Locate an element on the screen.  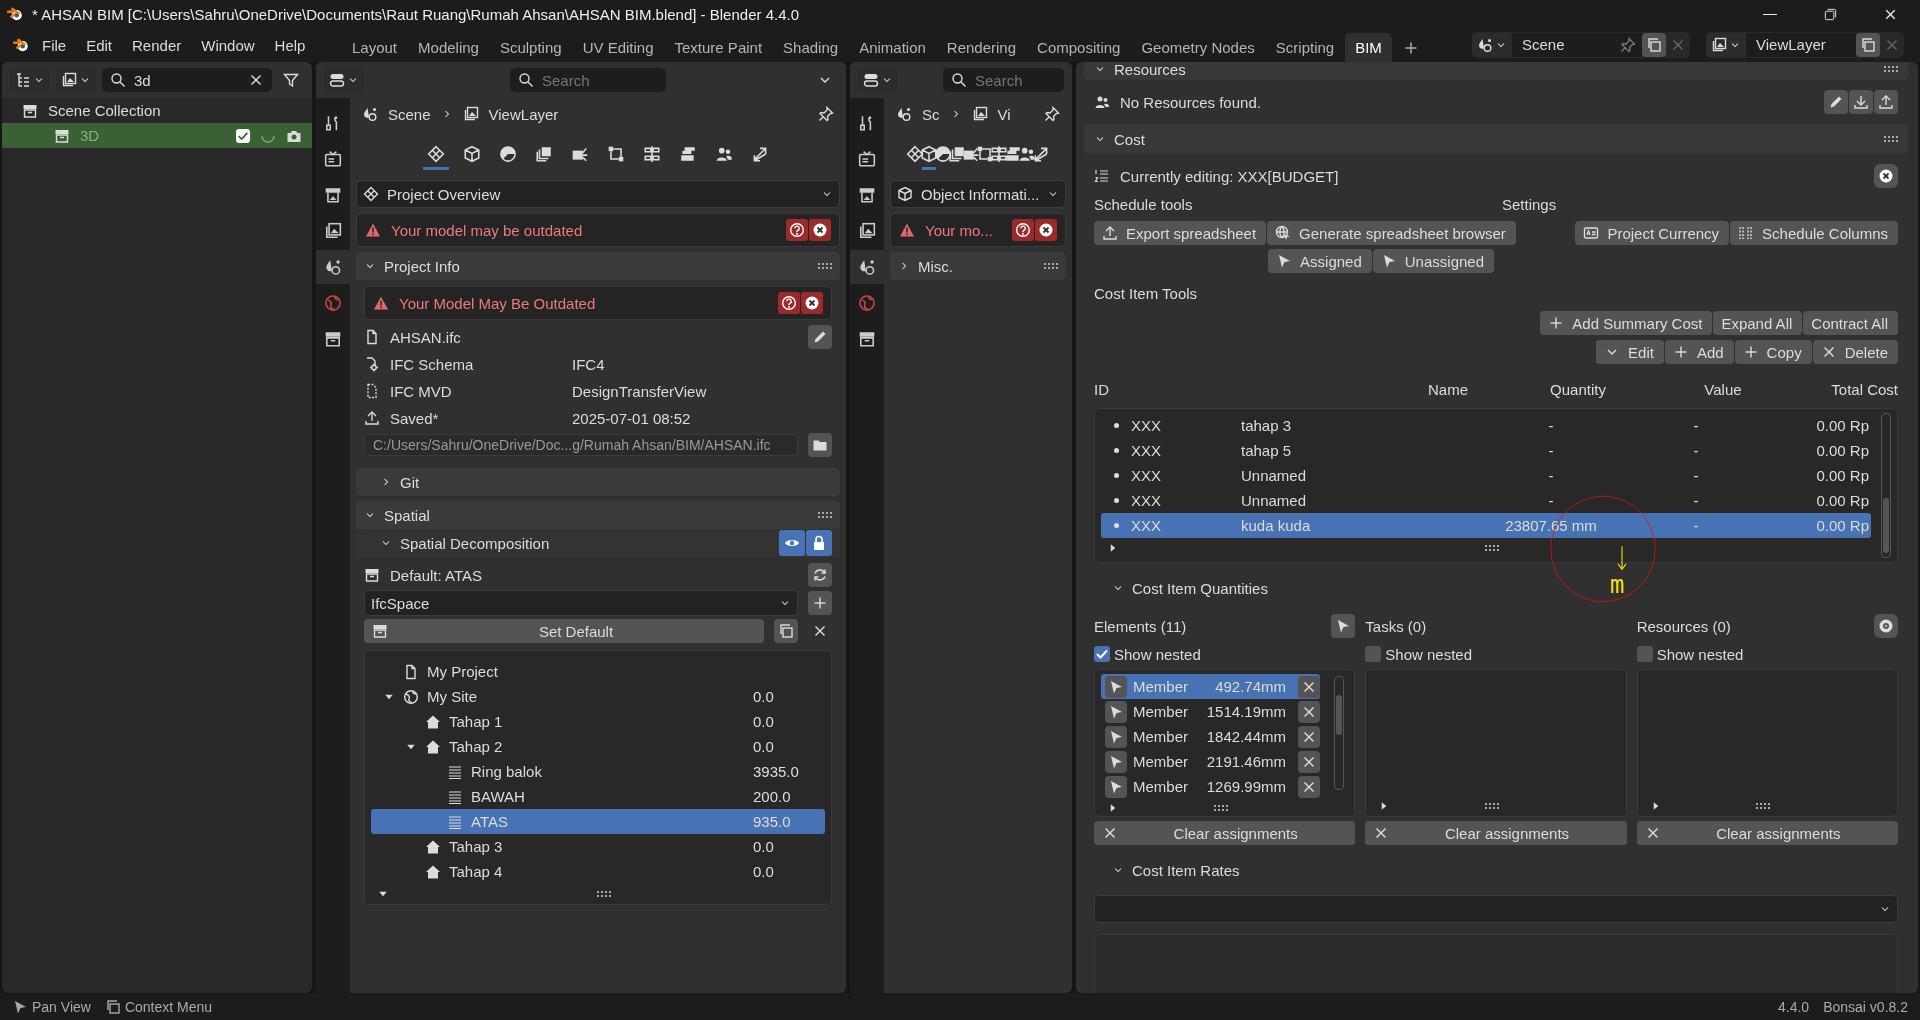
element-row: Member 2191.46mm is located at coordinates (1210, 761).